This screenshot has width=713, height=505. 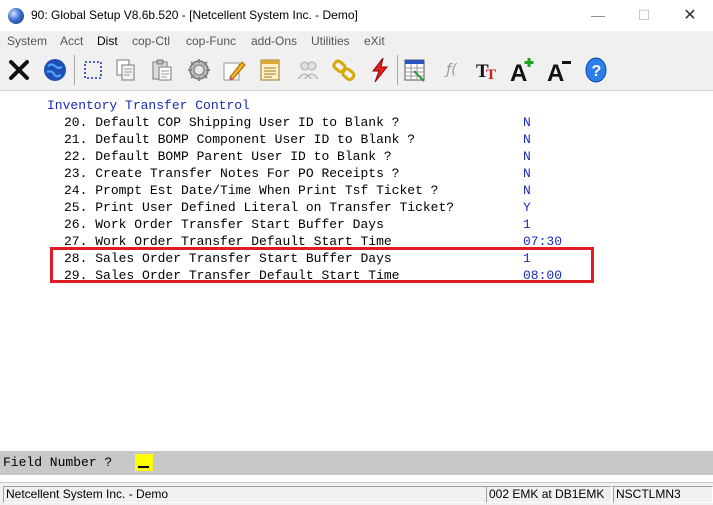 What do you see at coordinates (18, 69) in the screenshot?
I see `exit-icon` at bounding box center [18, 69].